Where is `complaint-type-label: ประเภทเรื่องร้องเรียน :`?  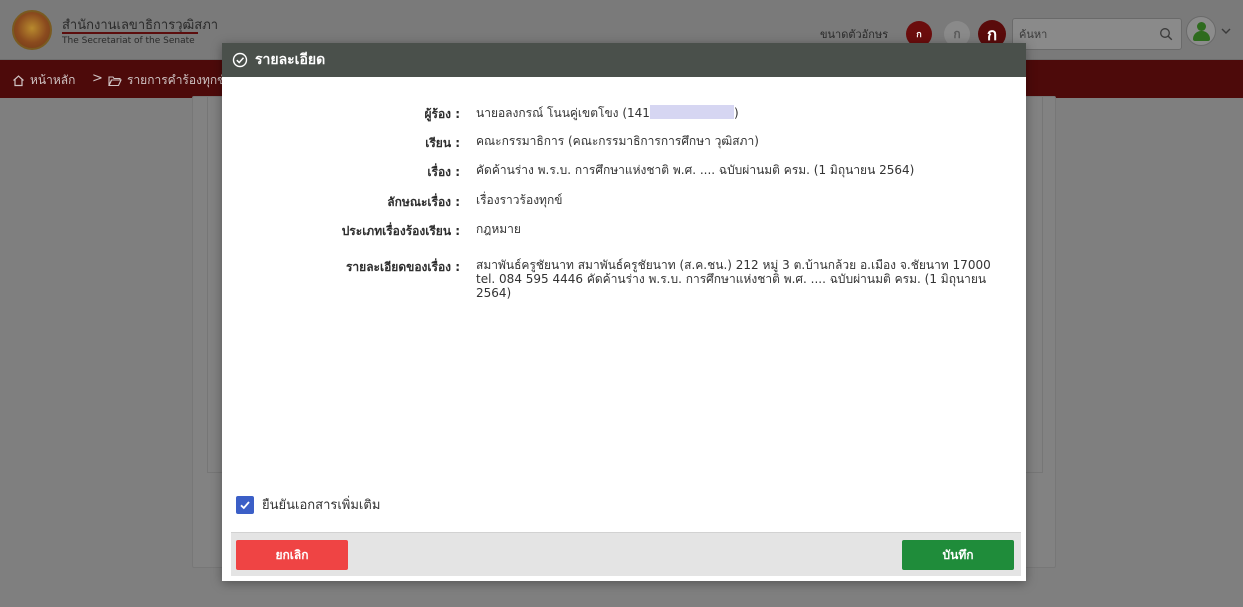 complaint-type-label: ประเภทเรื่องร้องเรียน : is located at coordinates (400, 231).